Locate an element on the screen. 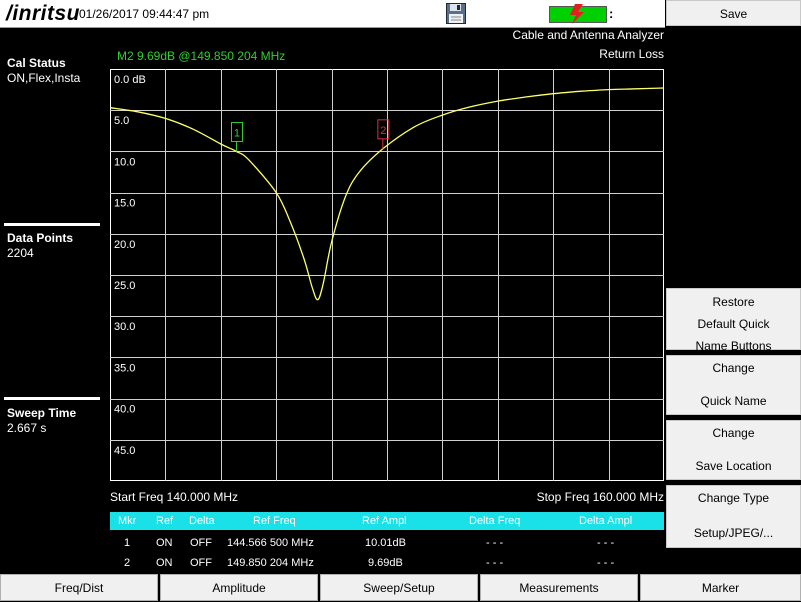 The width and height of the screenshot is (801, 602). cell-ref-freq: 149.850 204 MHz is located at coordinates (270, 563).